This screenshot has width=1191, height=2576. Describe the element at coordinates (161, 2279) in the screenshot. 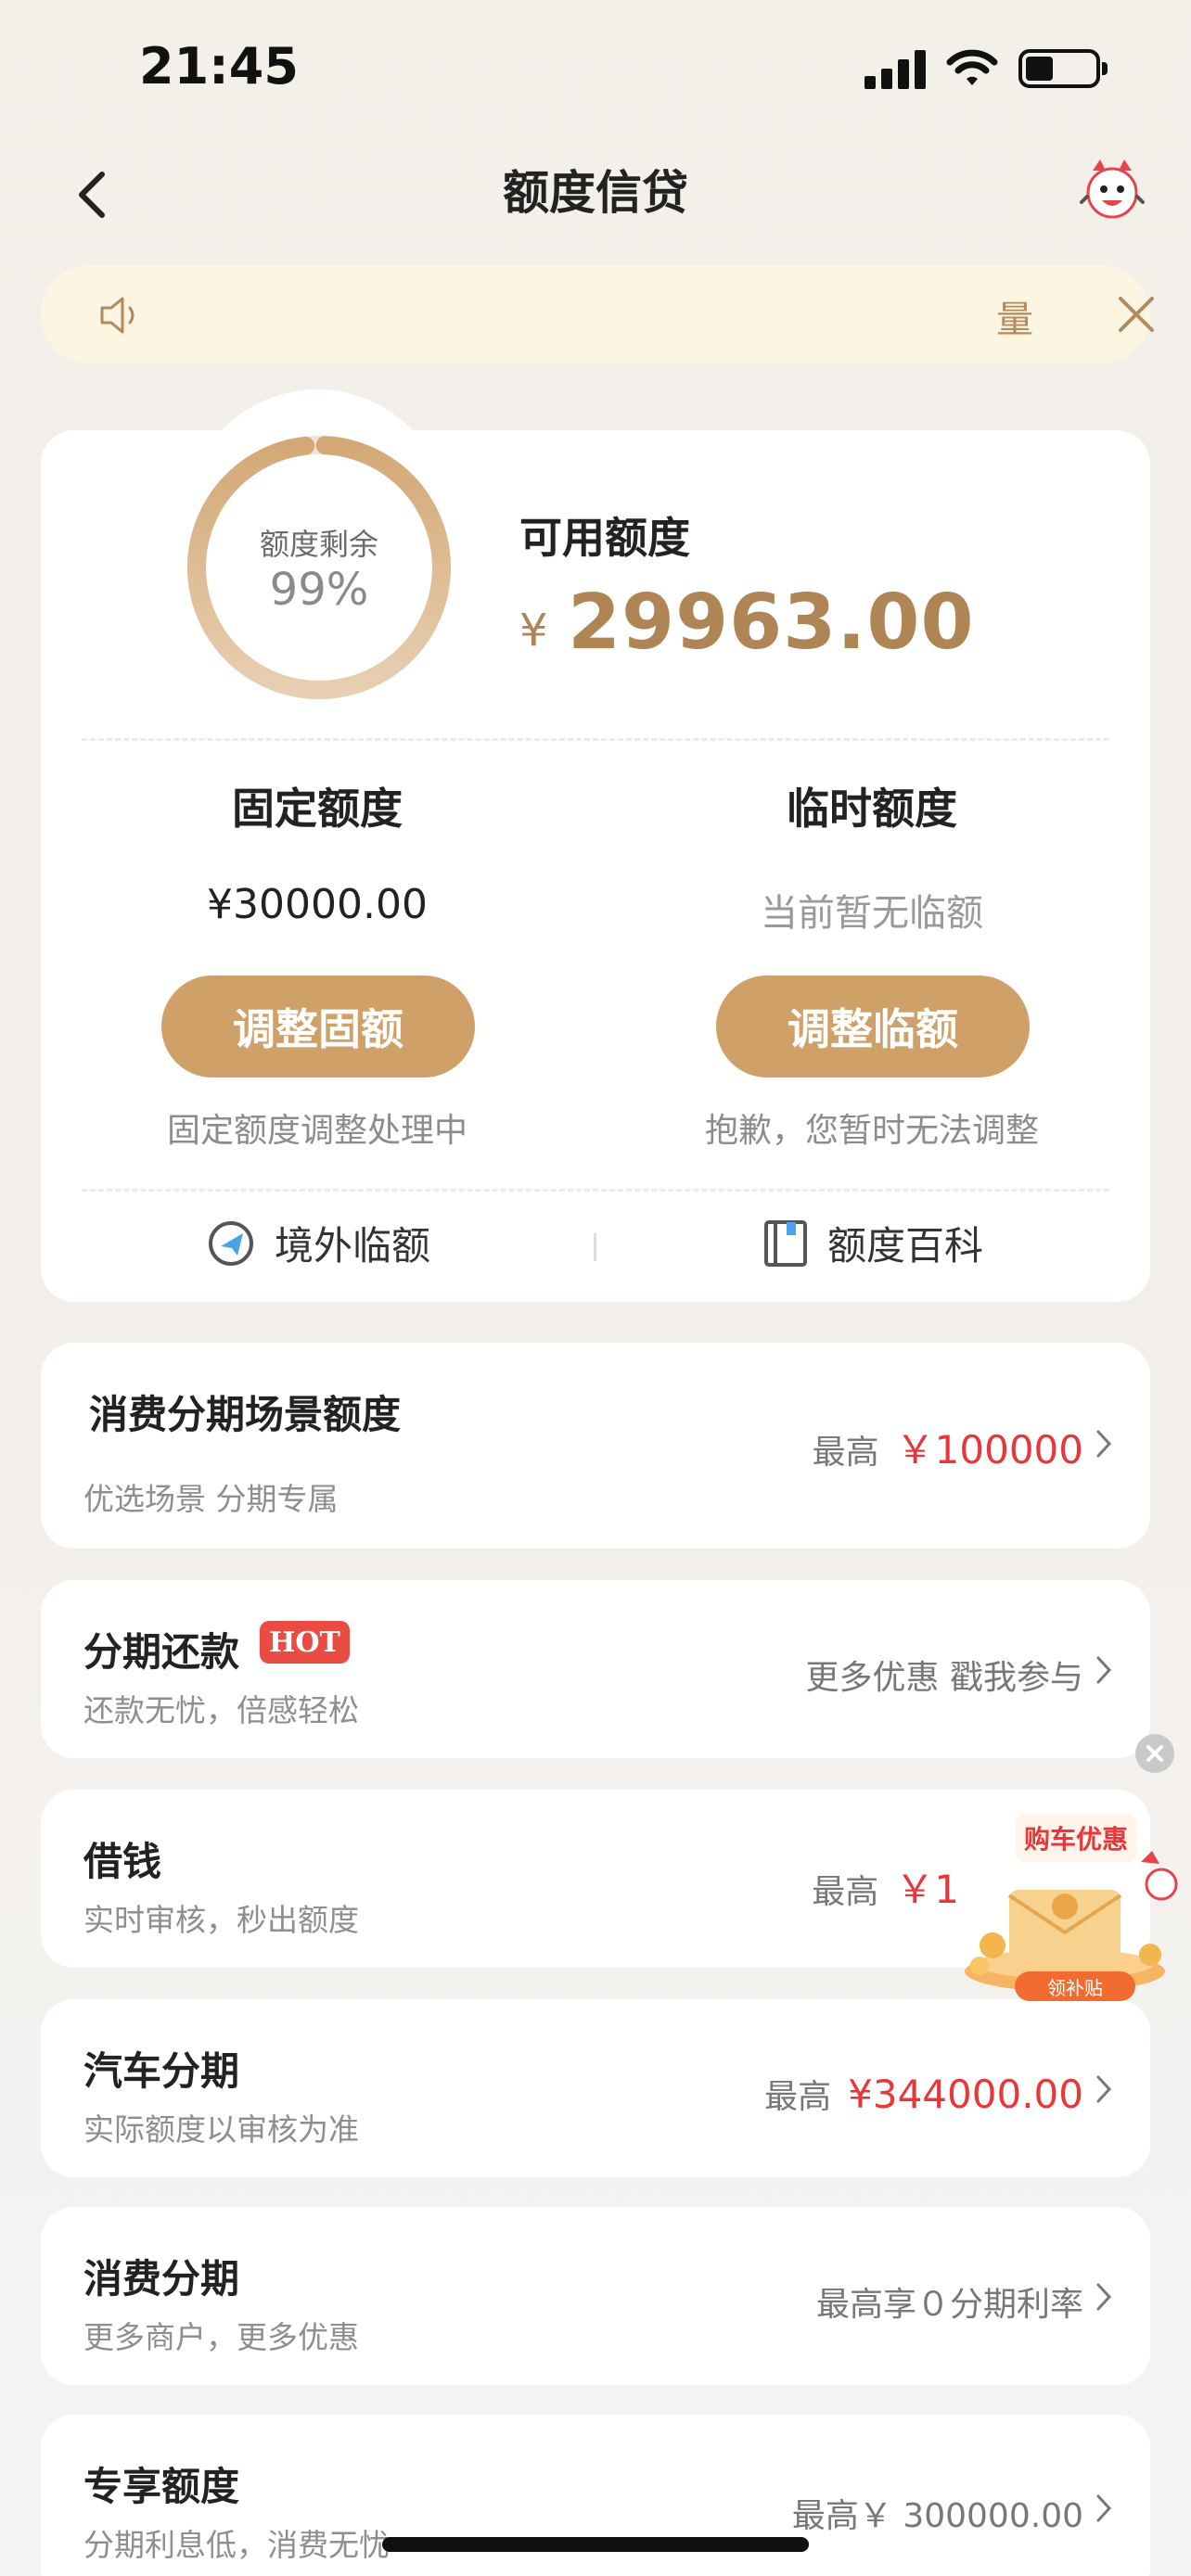

I see `list-item-title: 消费分期` at that location.